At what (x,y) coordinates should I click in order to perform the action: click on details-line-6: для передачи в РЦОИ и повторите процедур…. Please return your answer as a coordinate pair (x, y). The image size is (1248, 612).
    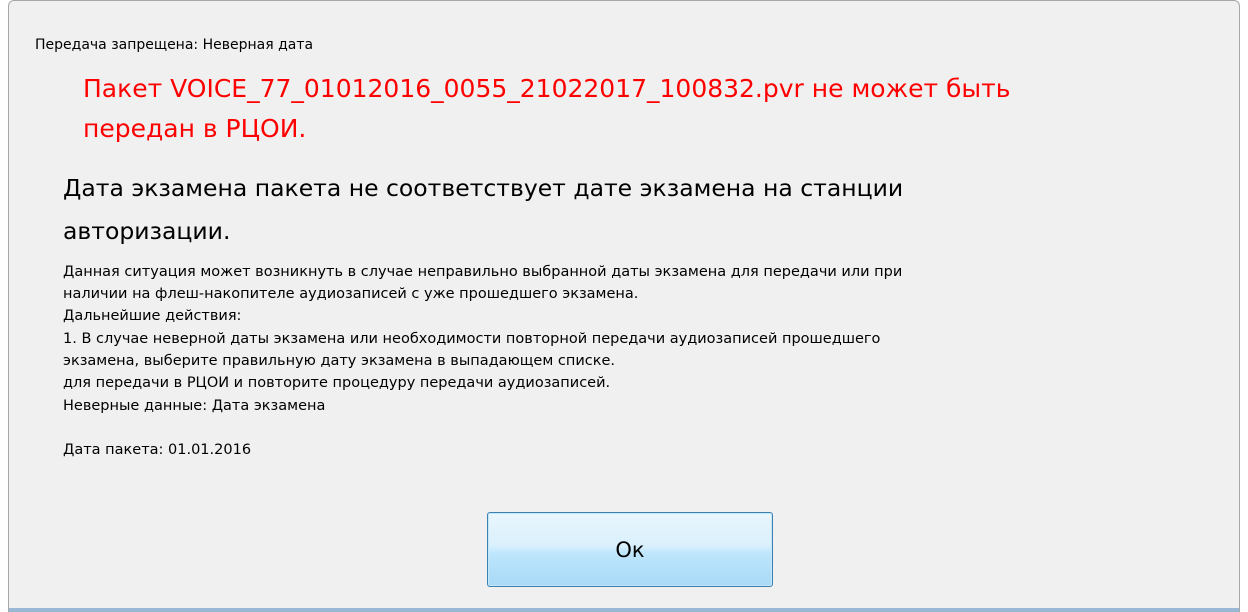
    Looking at the image, I should click on (337, 383).